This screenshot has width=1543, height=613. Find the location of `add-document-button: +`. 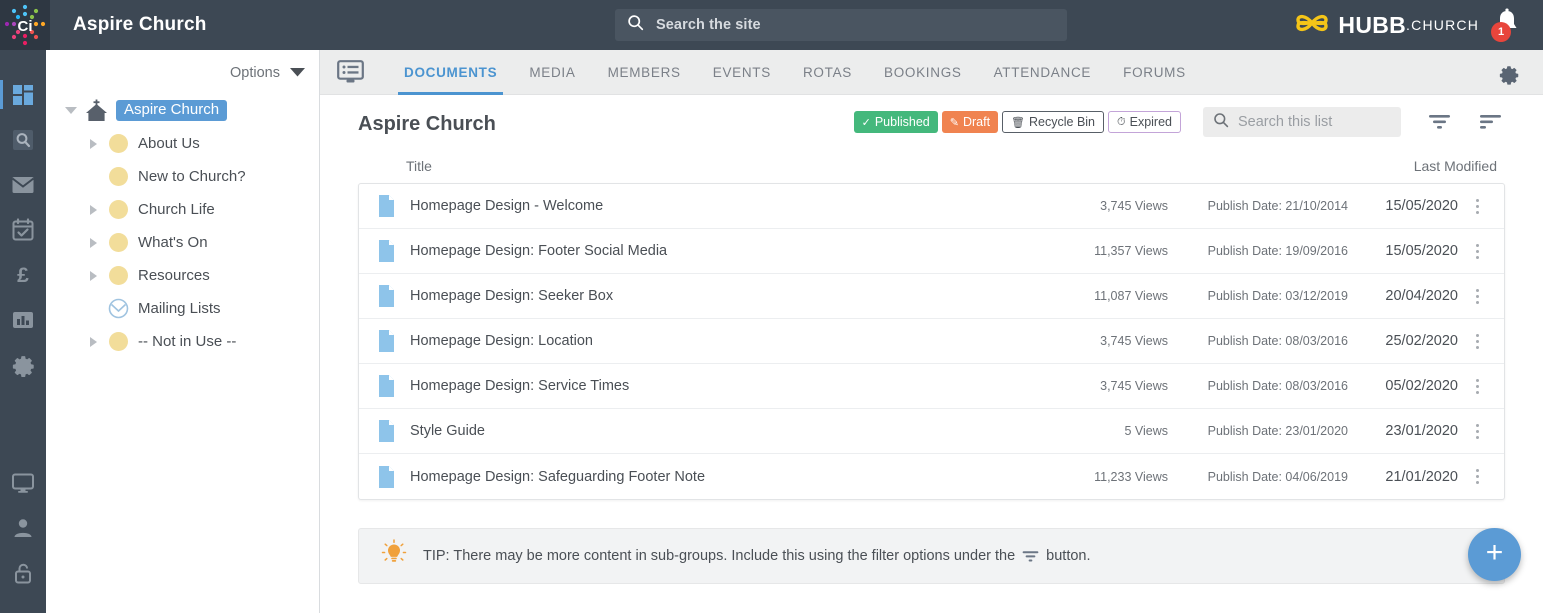

add-document-button: + is located at coordinates (1494, 554).